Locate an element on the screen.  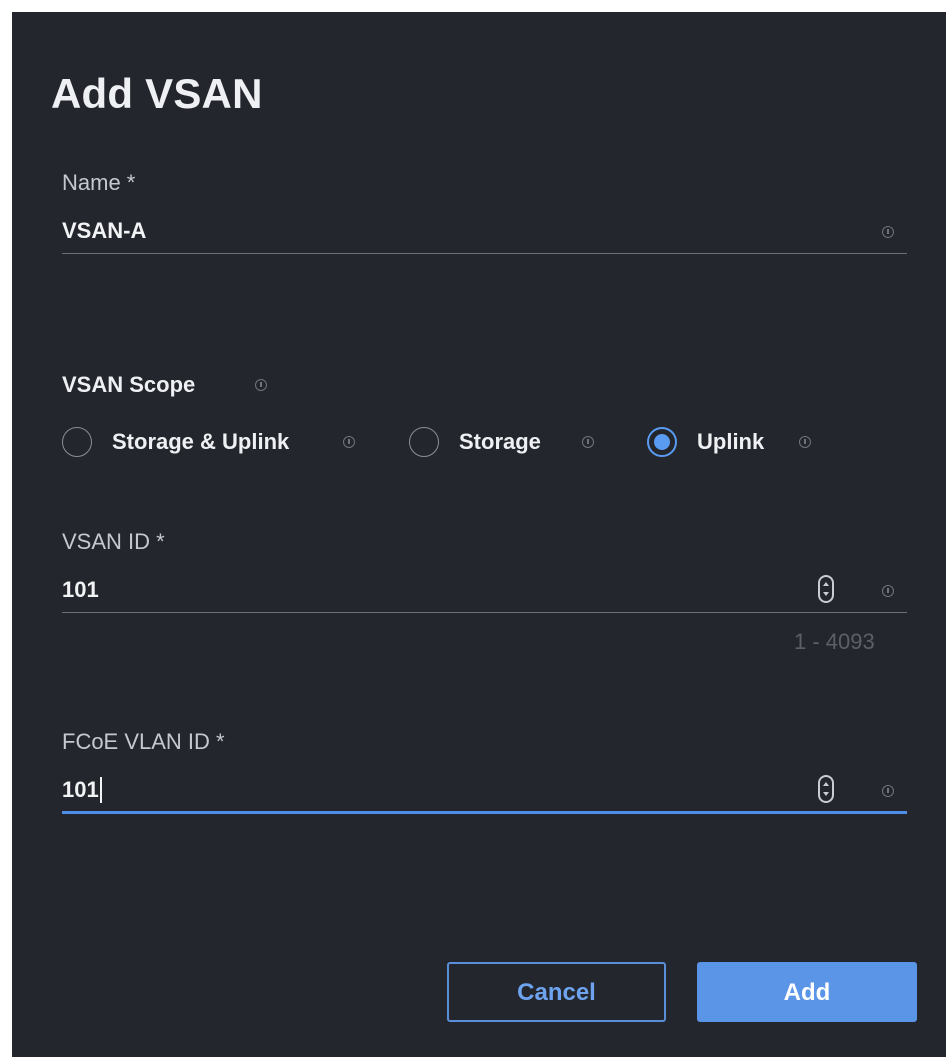
vsan-id-stepper-icon is located at coordinates (826, 589).